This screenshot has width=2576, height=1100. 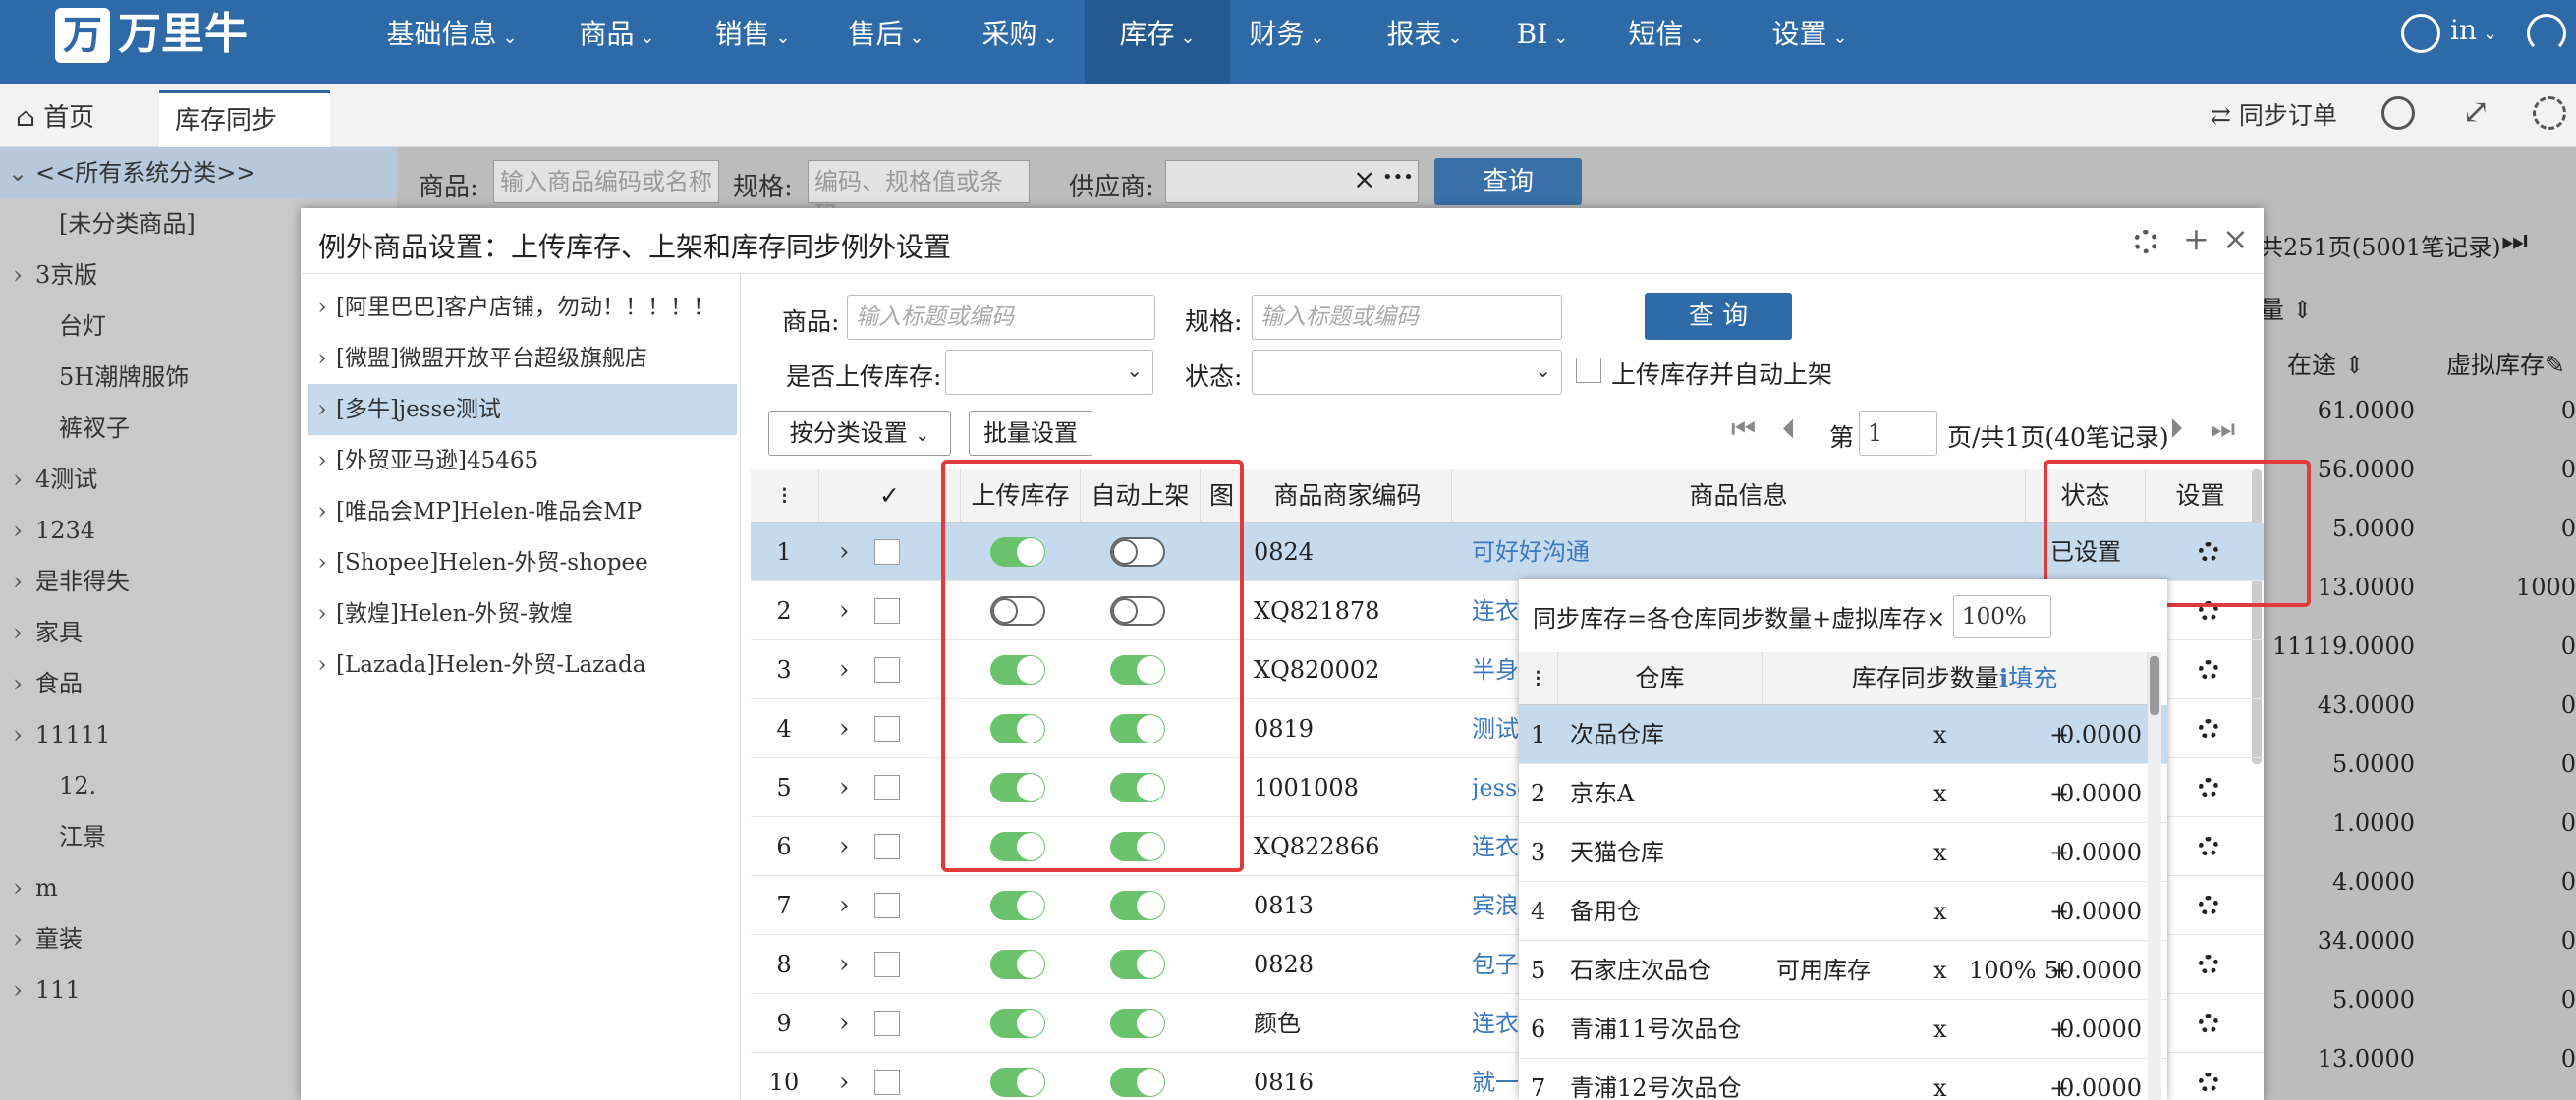 I want to click on tree-collapse-icon: ⌄, so click(x=17, y=172).